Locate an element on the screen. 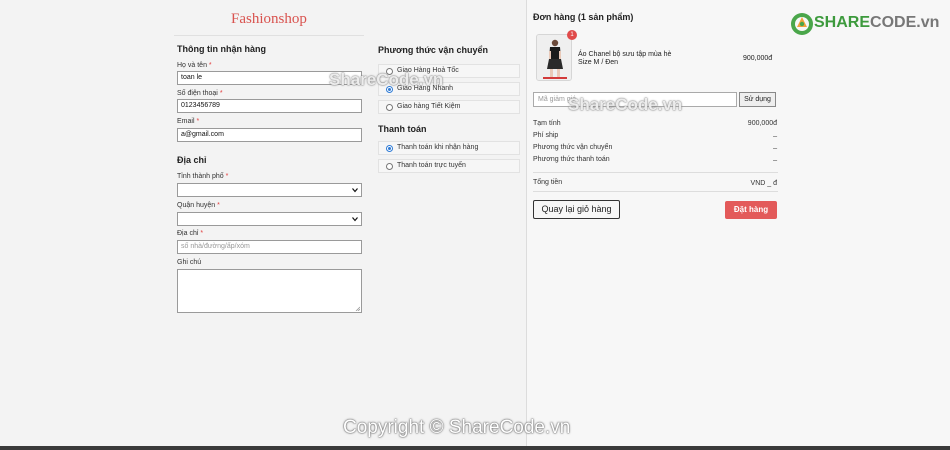 The width and height of the screenshot is (950, 450). product-image is located at coordinates (554, 57).